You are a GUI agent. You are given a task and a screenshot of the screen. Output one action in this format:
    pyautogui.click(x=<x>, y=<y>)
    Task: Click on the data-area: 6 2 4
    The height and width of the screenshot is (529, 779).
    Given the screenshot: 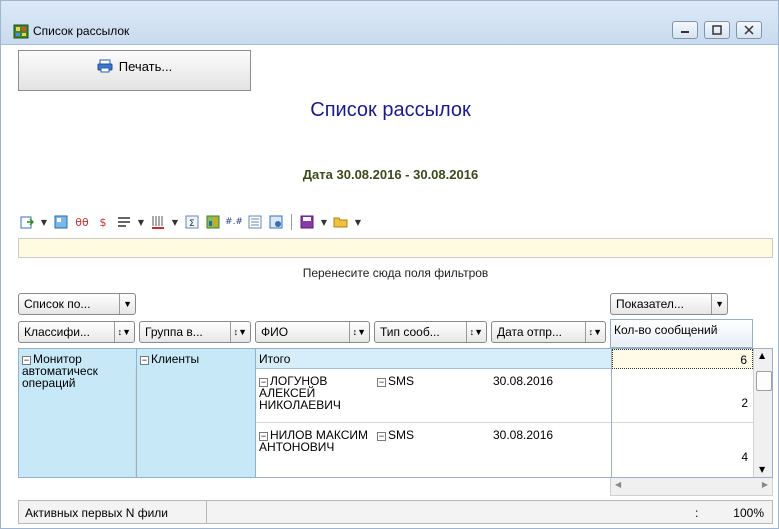 What is the action you would take?
    pyautogui.click(x=682, y=413)
    